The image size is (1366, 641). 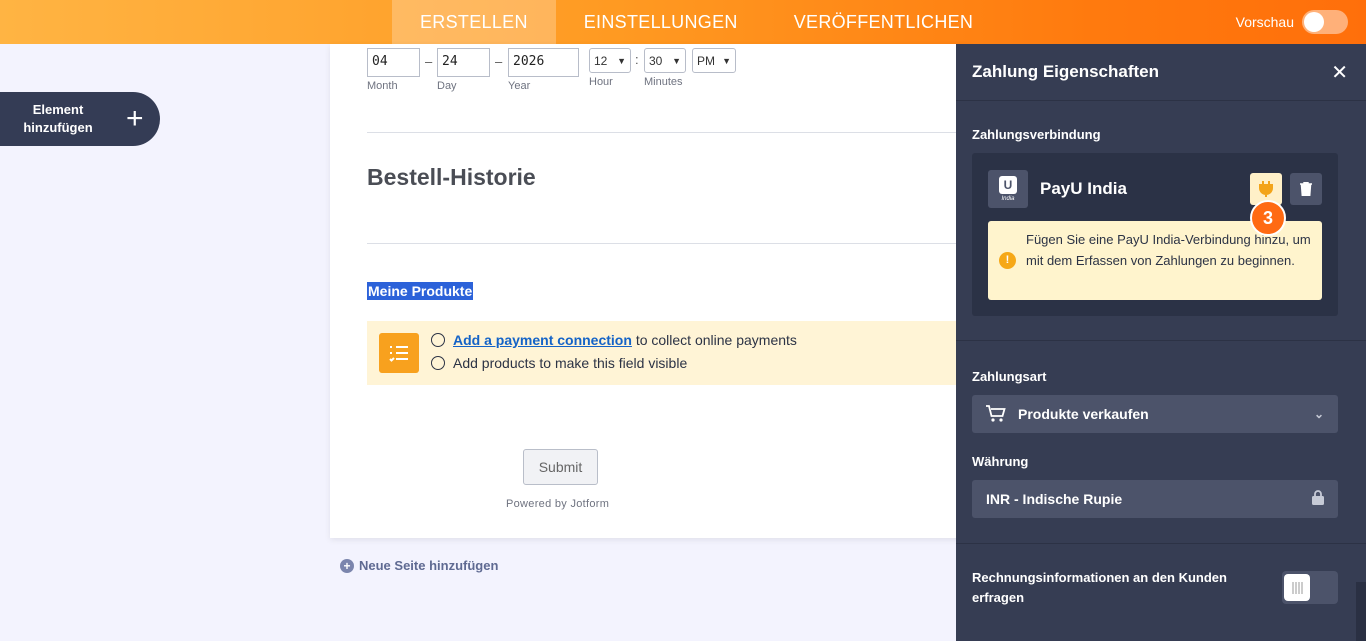 I want to click on tab-veroeffentlichen: VERÖFFENTLICHEN, so click(x=884, y=22).